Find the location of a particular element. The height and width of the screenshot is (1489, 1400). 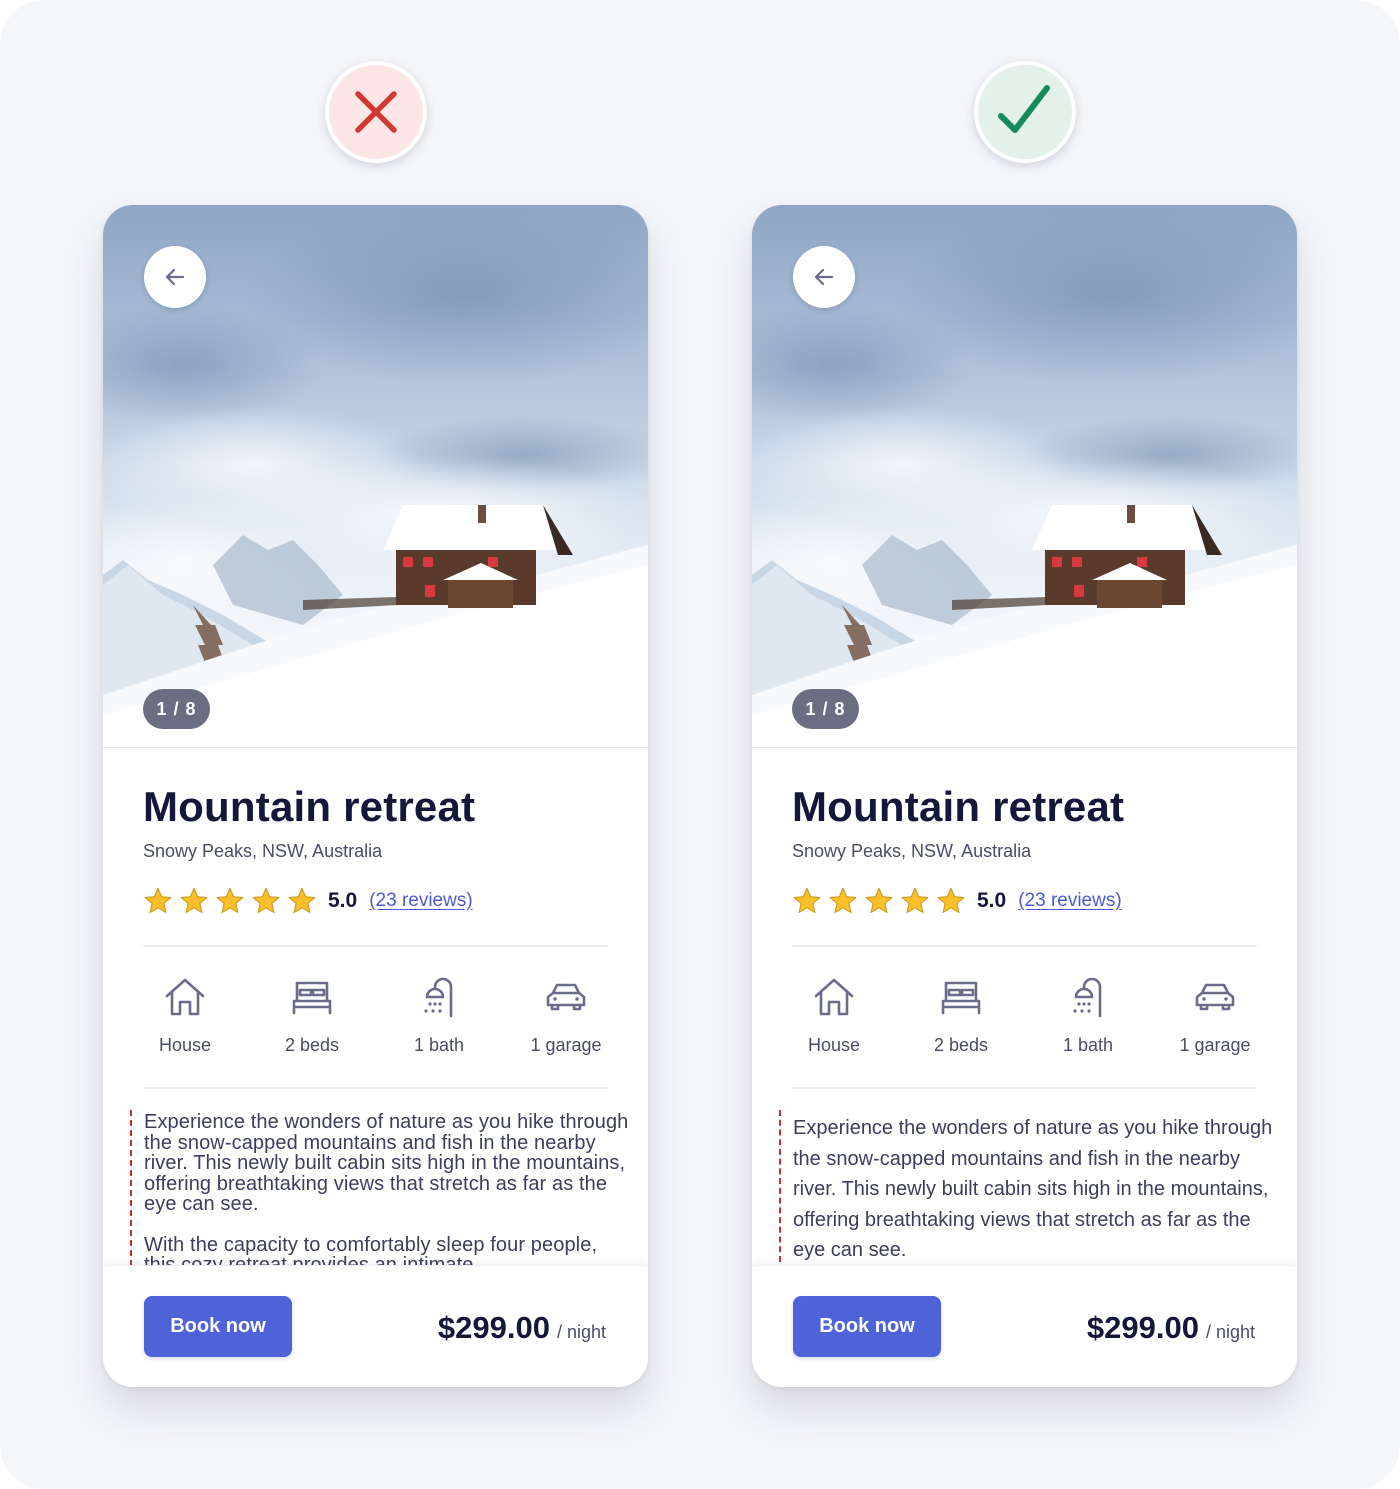

x-icon is located at coordinates (376, 112).